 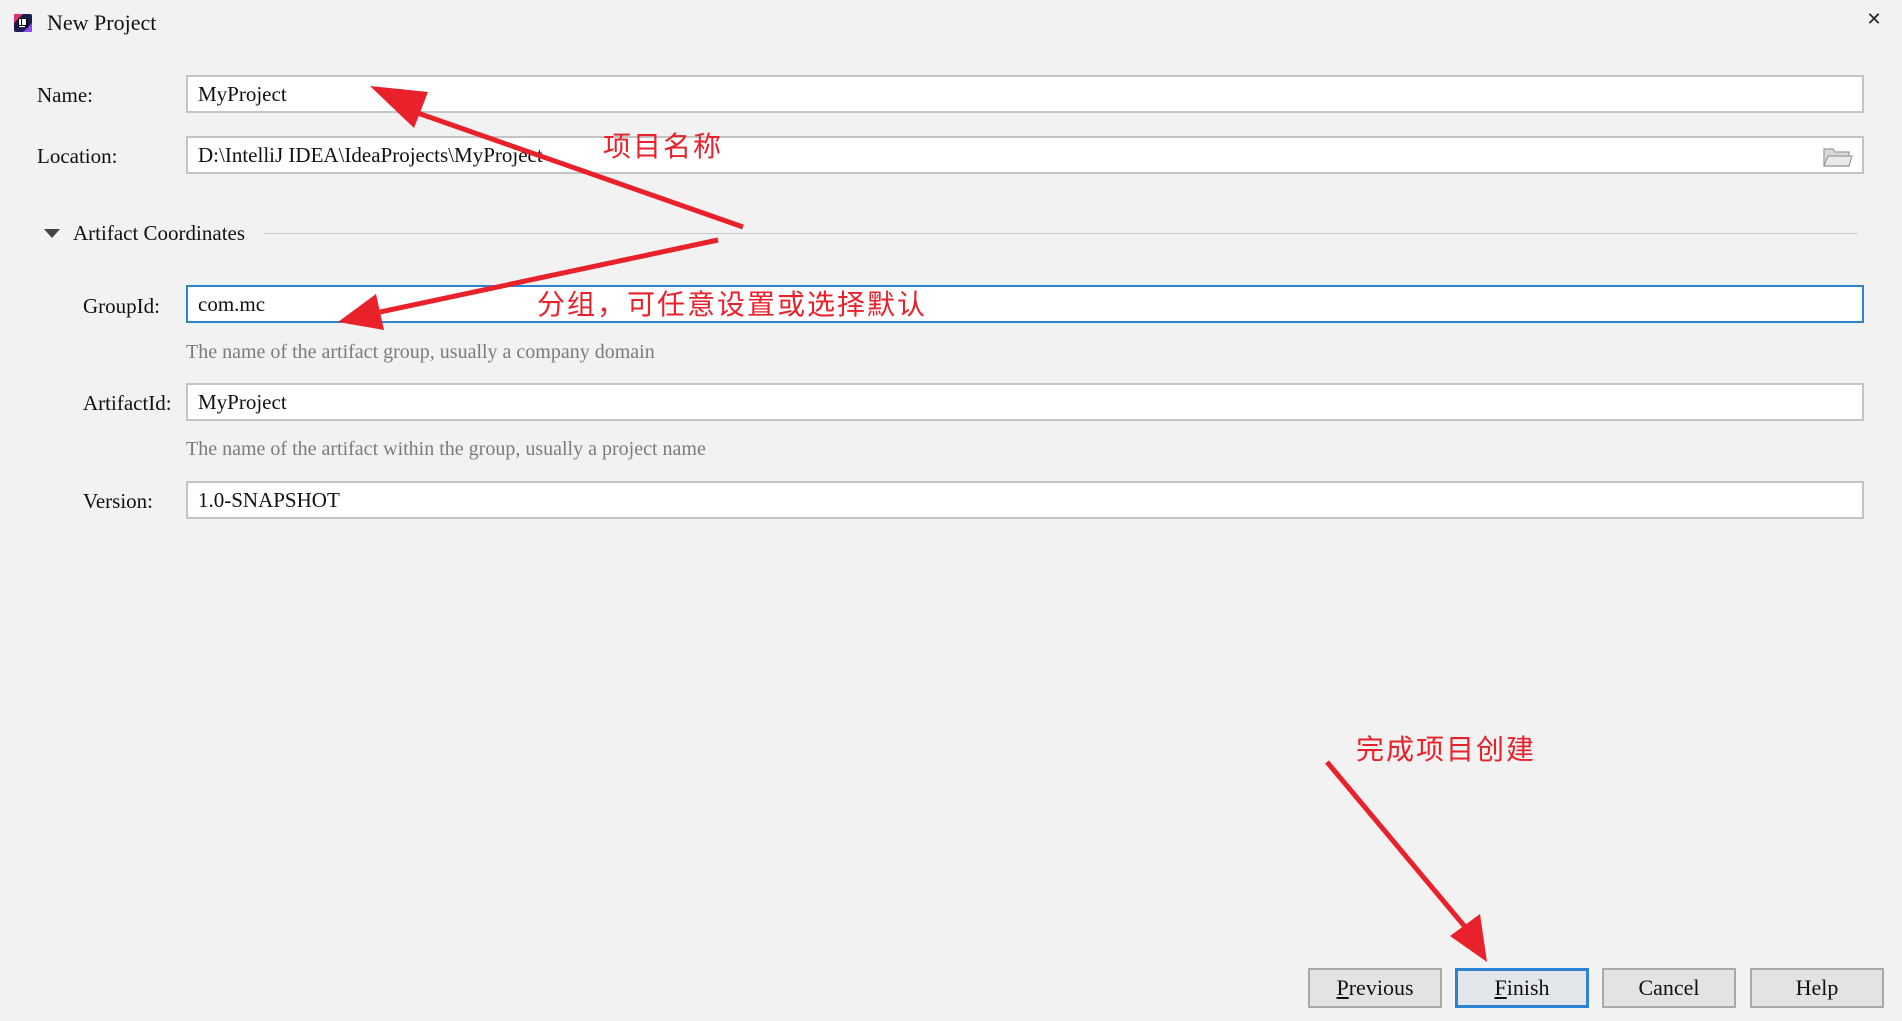 I want to click on close-button: ✕, so click(x=1874, y=20).